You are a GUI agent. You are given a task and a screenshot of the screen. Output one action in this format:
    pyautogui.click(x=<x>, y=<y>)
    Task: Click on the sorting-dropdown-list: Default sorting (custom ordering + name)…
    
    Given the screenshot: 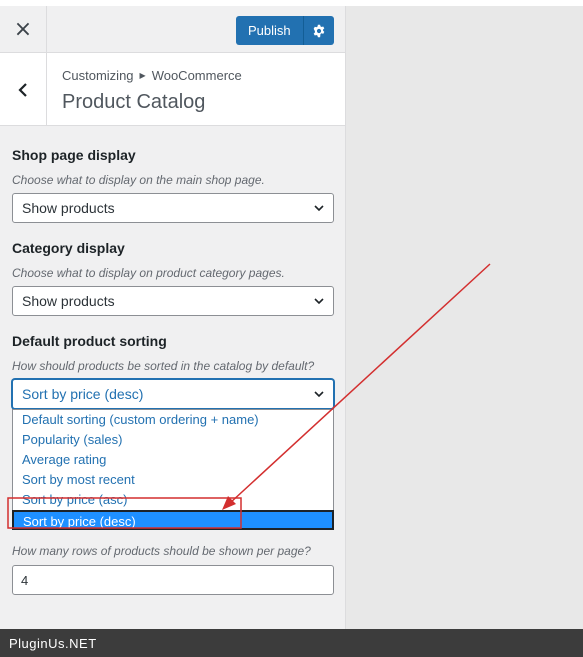 What is the action you would take?
    pyautogui.click(x=173, y=469)
    